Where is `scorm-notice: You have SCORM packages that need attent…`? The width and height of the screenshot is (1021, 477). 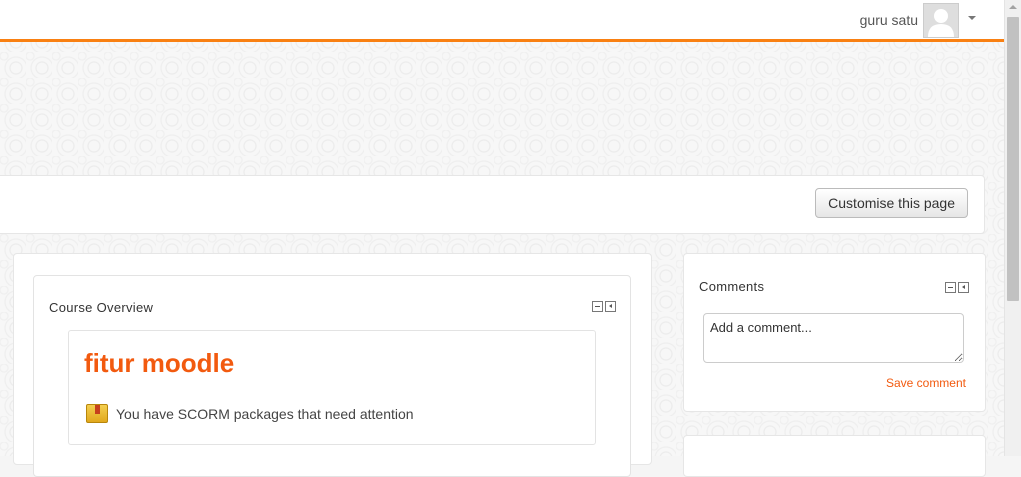 scorm-notice: You have SCORM packages that need attent… is located at coordinates (250, 413).